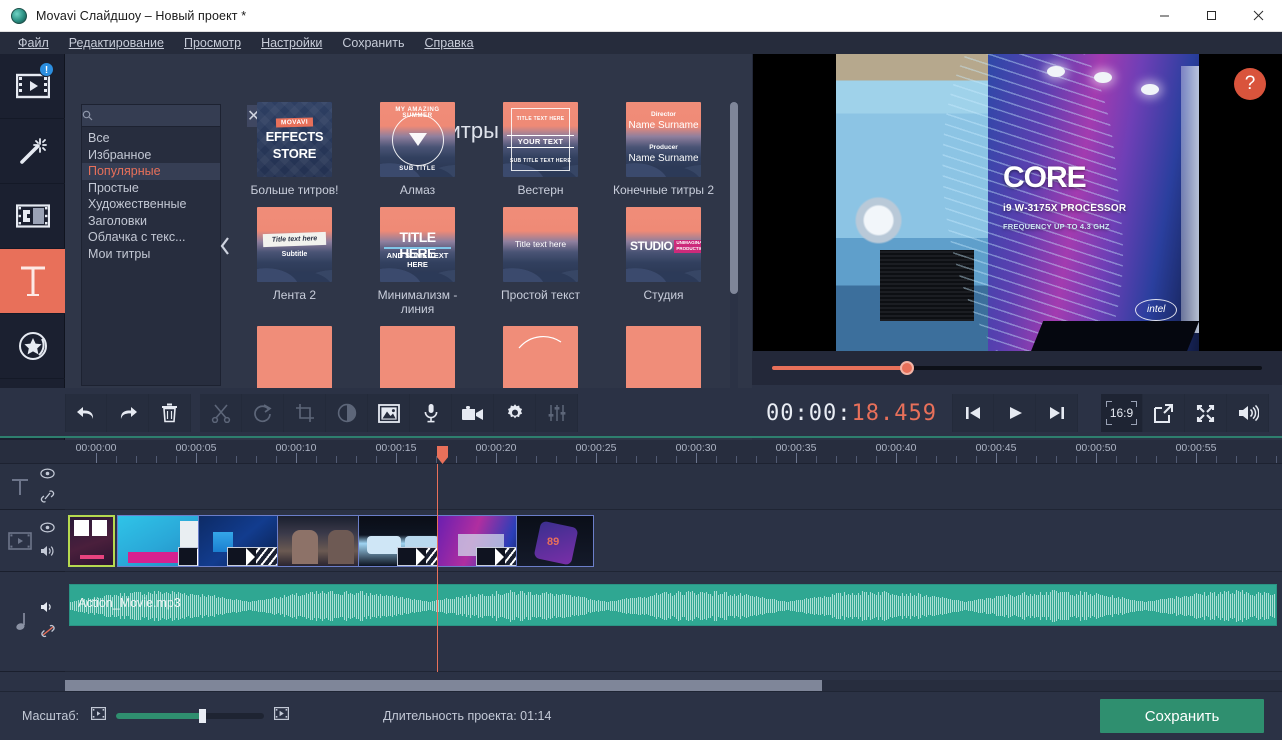  Describe the element at coordinates (389, 413) in the screenshot. I see `image-button` at that location.